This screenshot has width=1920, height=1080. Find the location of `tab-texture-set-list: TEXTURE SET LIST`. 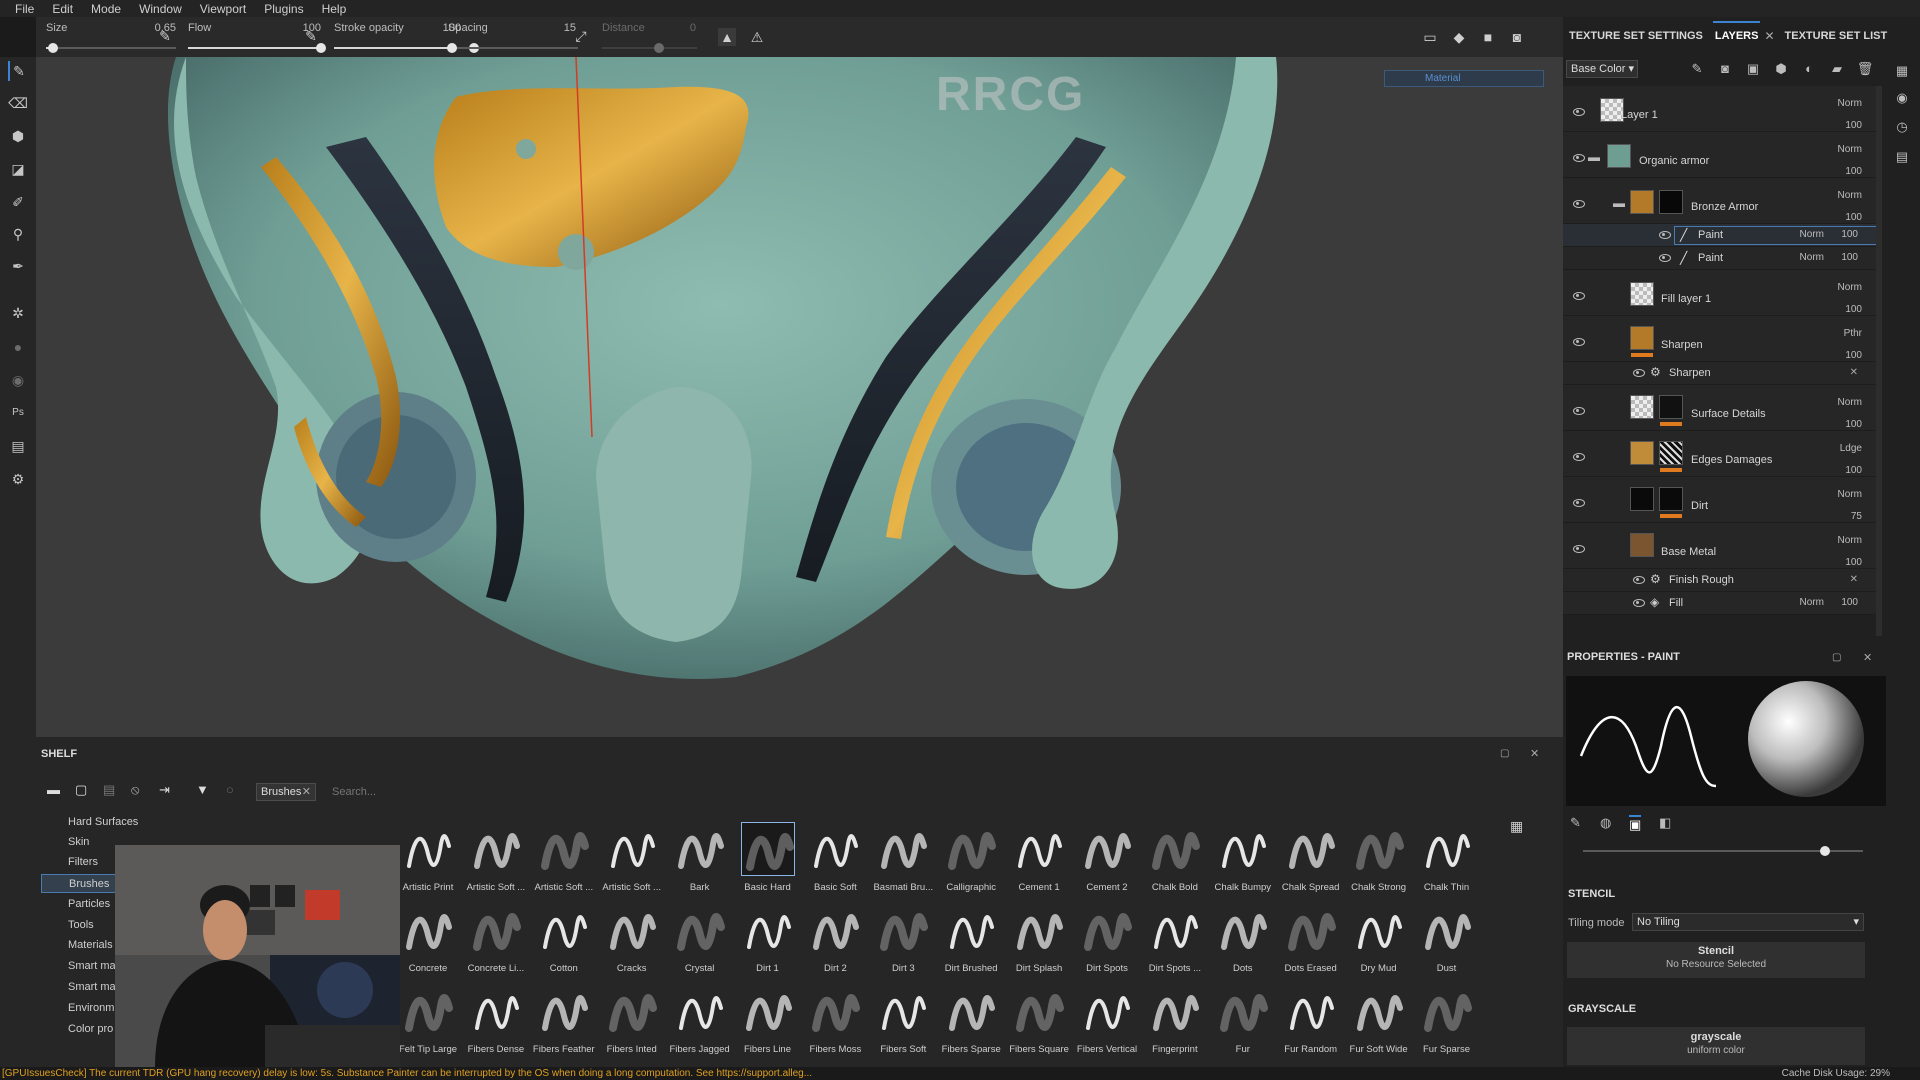

tab-texture-set-list: TEXTURE SET LIST is located at coordinates (1836, 36).